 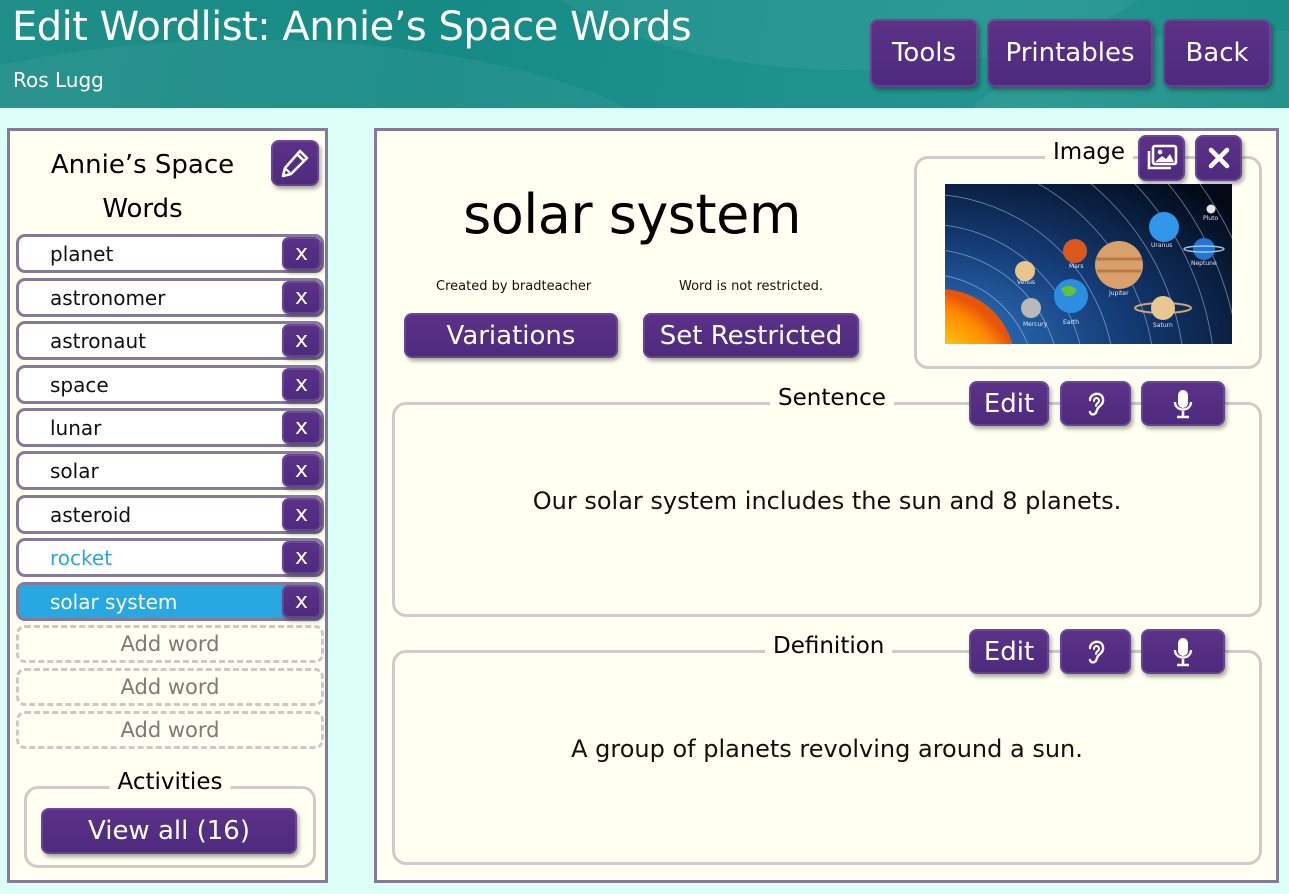 I want to click on image-label: Image, so click(x=1089, y=152).